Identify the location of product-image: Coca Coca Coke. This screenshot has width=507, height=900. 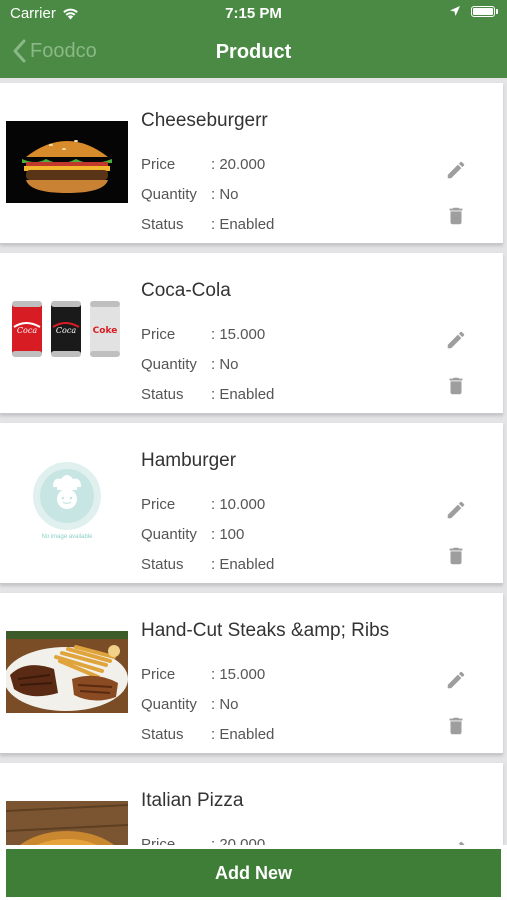
(67, 332).